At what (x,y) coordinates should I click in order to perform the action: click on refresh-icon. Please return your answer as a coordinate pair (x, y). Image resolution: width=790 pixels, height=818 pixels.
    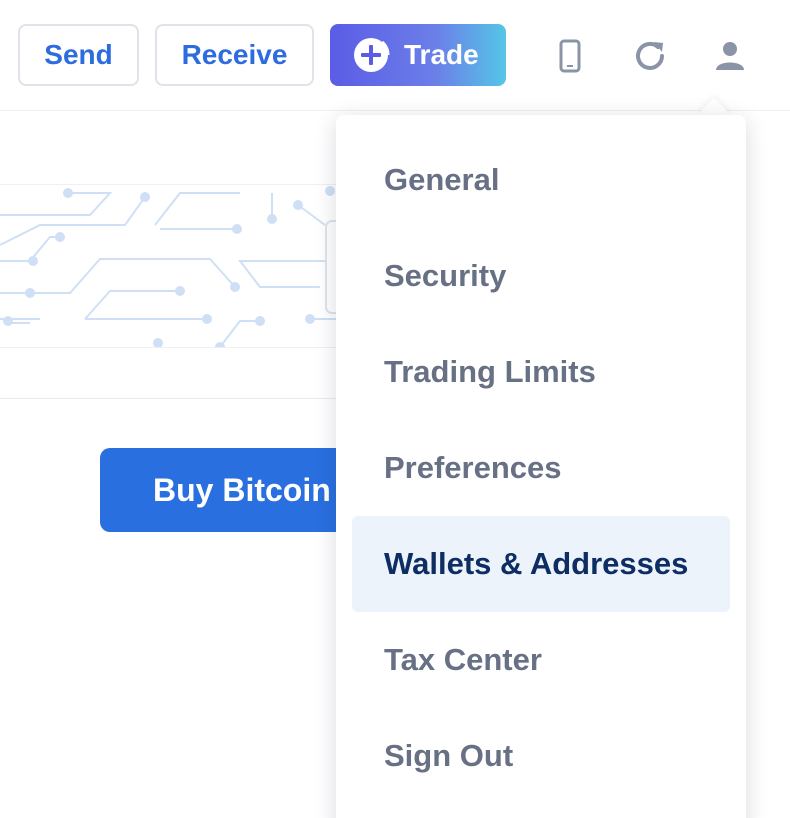
    Looking at the image, I should click on (650, 56).